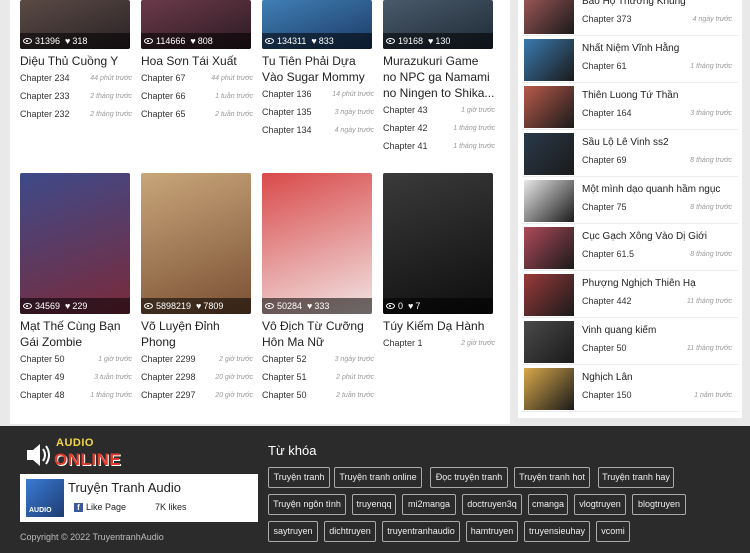  Describe the element at coordinates (197, 359) in the screenshot. I see `chapter-row: Chapter 2299 2 giờ trước` at that location.